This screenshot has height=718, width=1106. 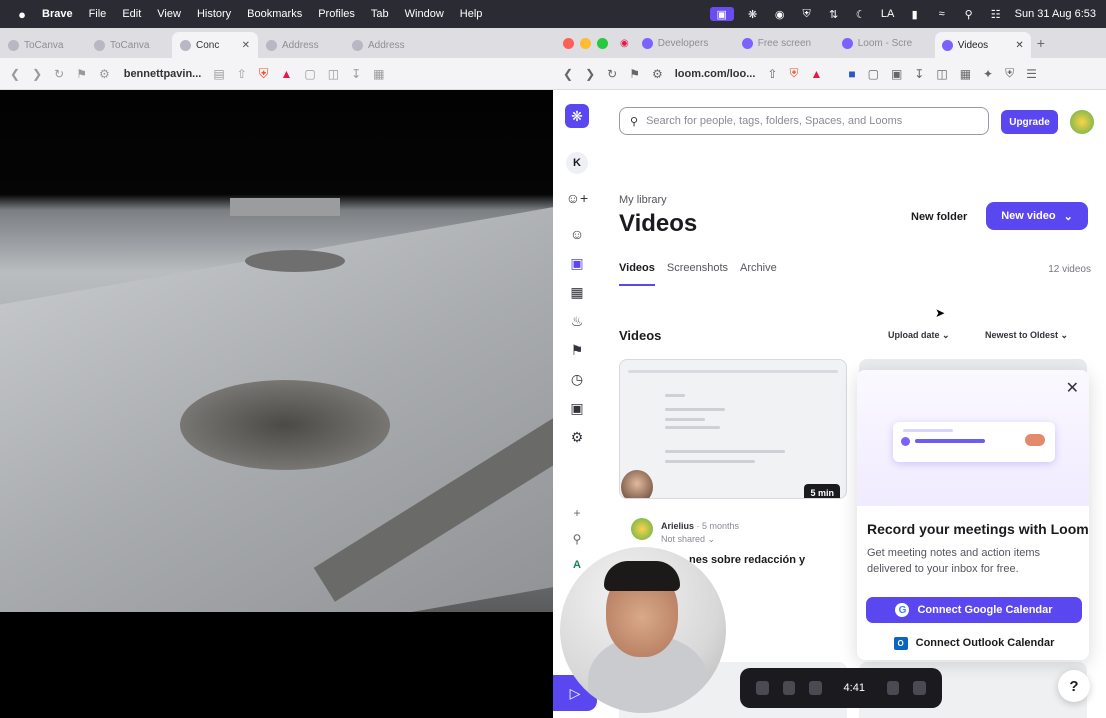 I want to click on restart-recording-icon, so click(x=815, y=688).